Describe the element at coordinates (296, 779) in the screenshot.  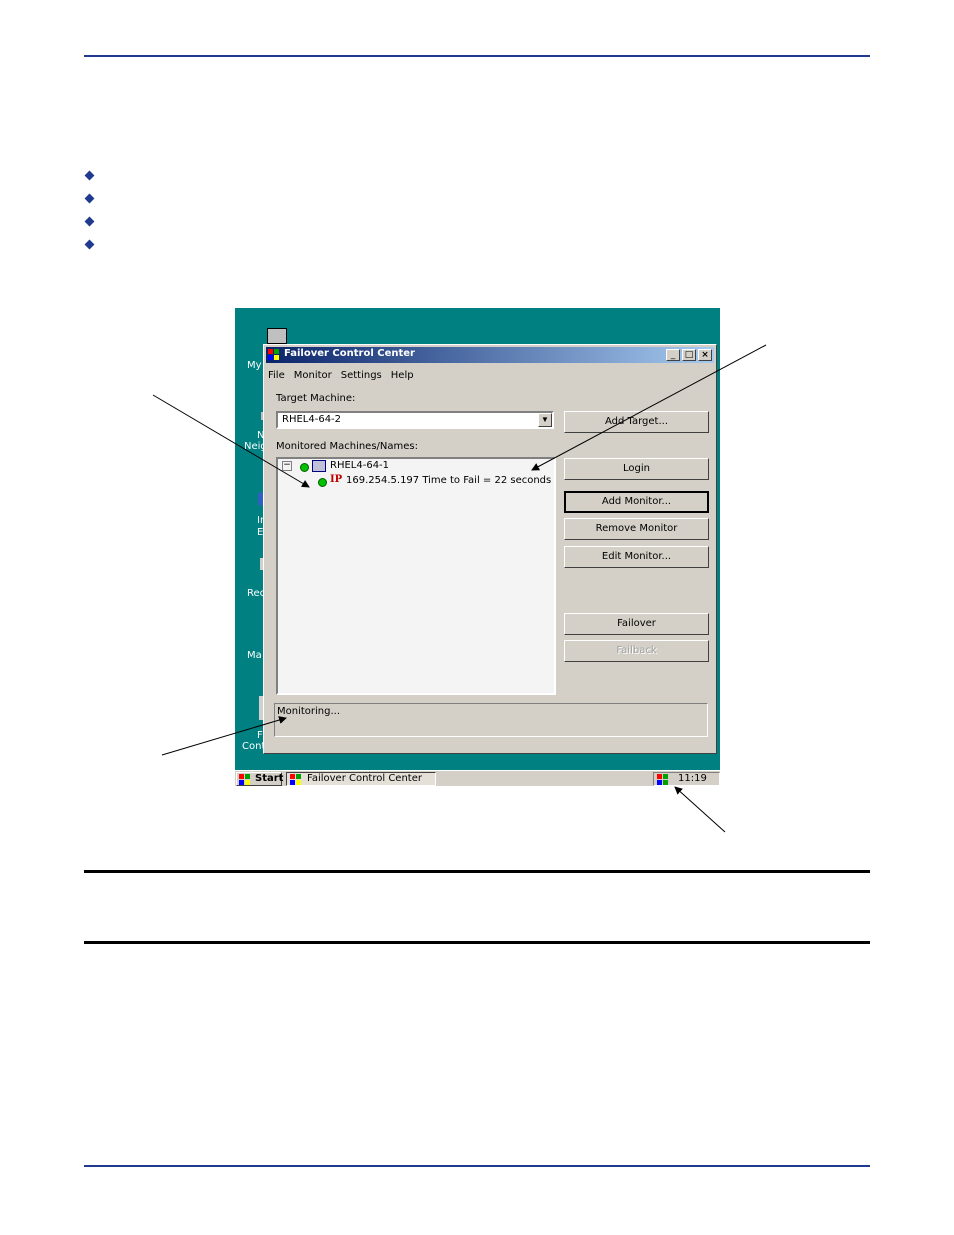
I see `app-task-icon` at that location.